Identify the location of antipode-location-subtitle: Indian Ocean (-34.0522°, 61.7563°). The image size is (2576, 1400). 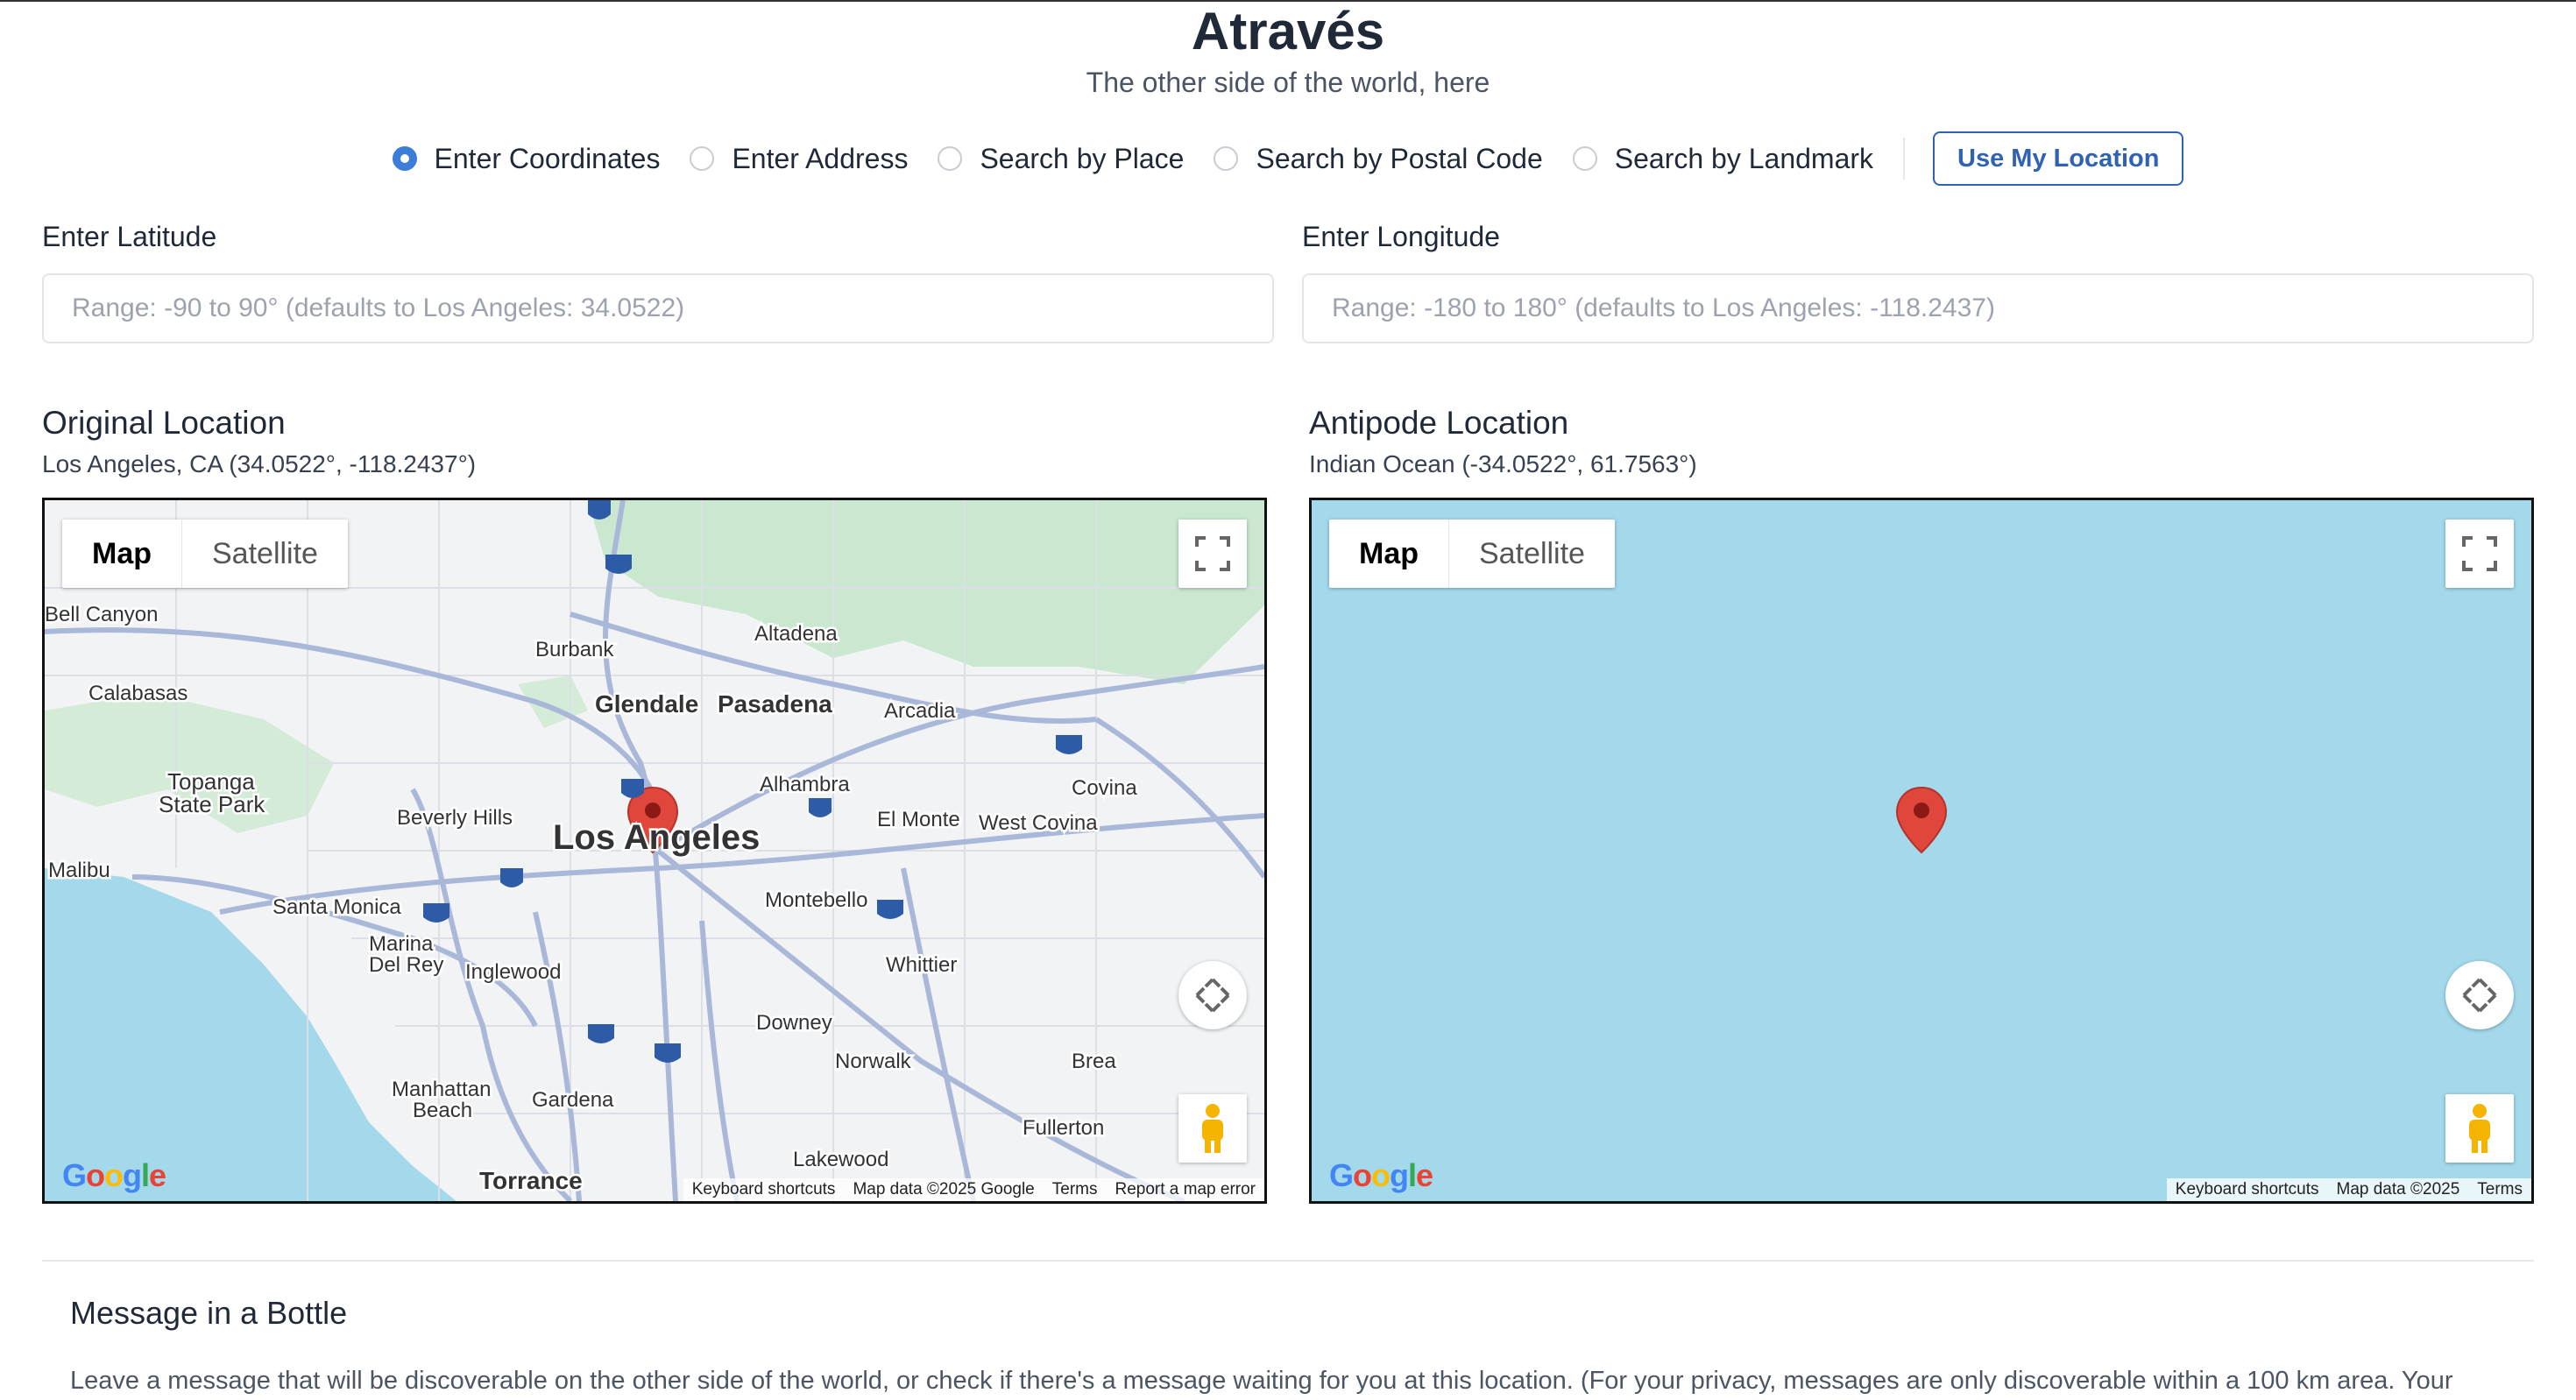
(1503, 463).